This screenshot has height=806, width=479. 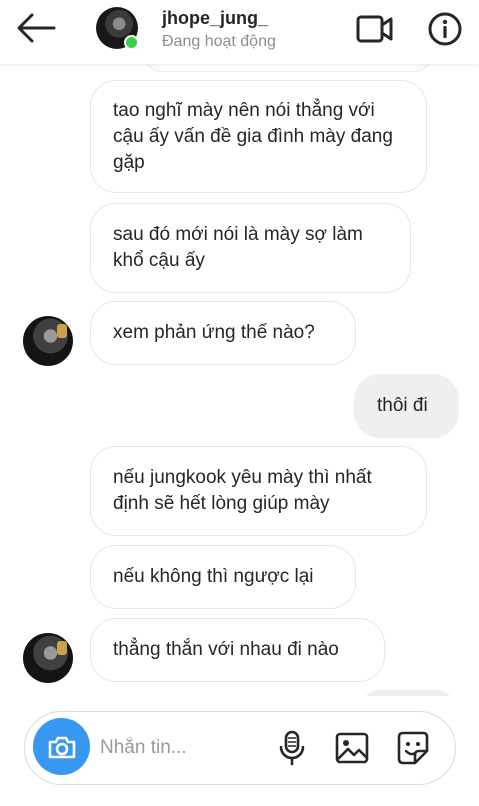 I want to click on microphone-icon, so click(x=292, y=748).